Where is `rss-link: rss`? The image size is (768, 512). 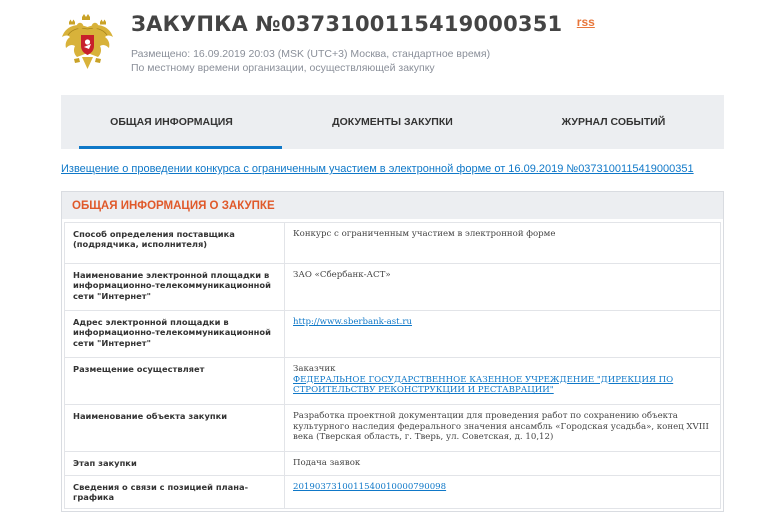
rss-link: rss is located at coordinates (586, 22).